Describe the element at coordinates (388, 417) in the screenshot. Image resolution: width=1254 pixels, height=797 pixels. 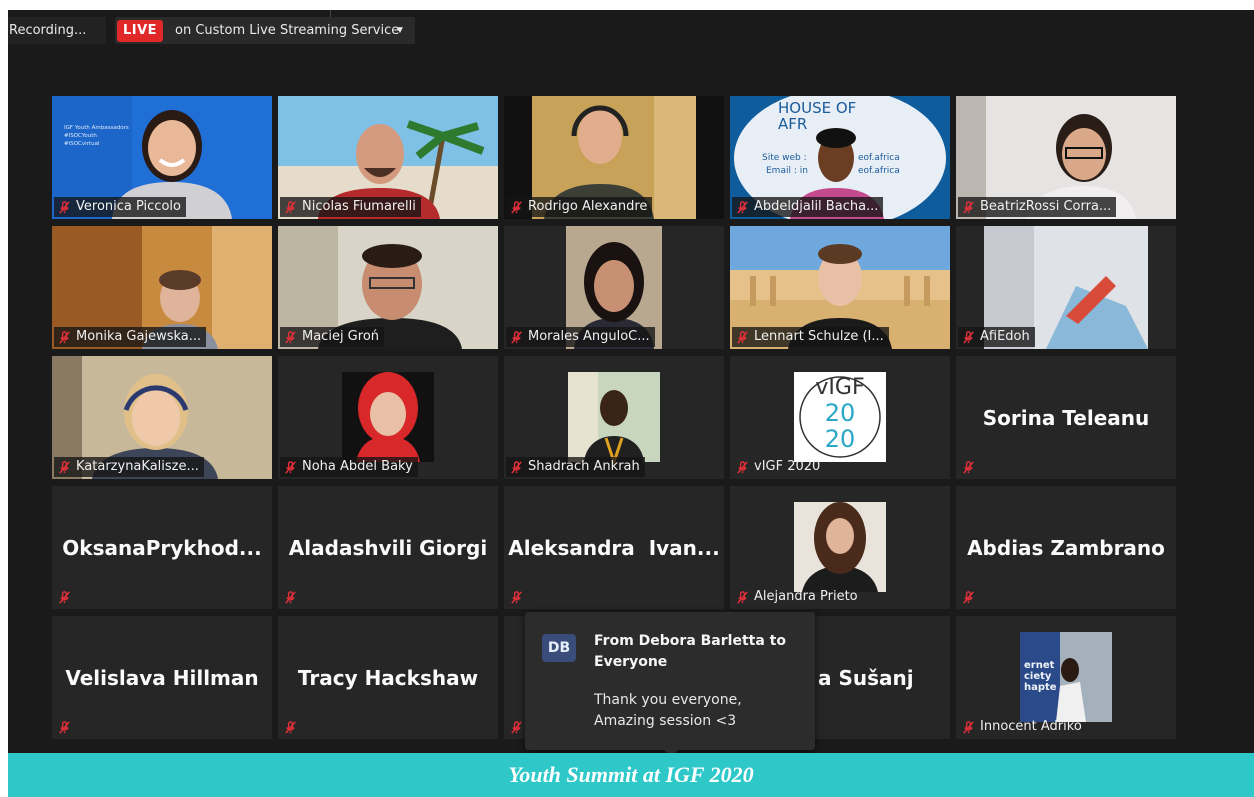
I see `participant-tile: Noha Abdel Baky` at that location.